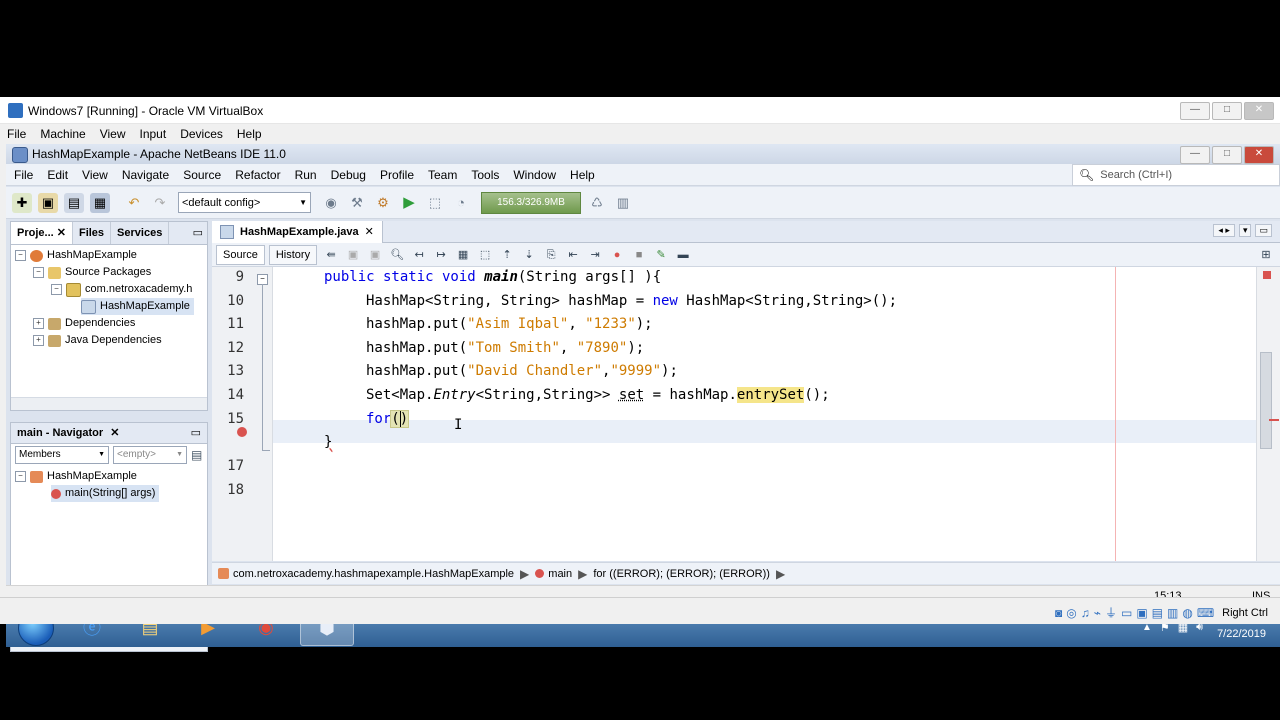 This screenshot has width=1280, height=720. I want to click on maximize-button: □, so click(1227, 111).